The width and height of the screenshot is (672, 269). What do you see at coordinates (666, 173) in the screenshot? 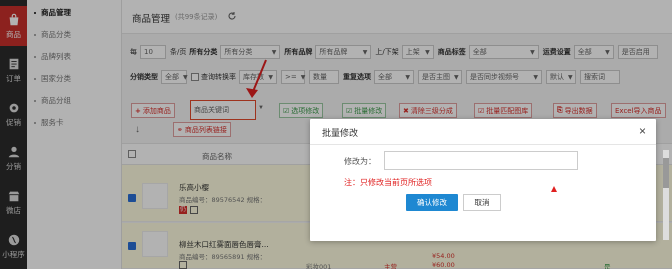
I see `scrollbar-thumb` at bounding box center [666, 173].